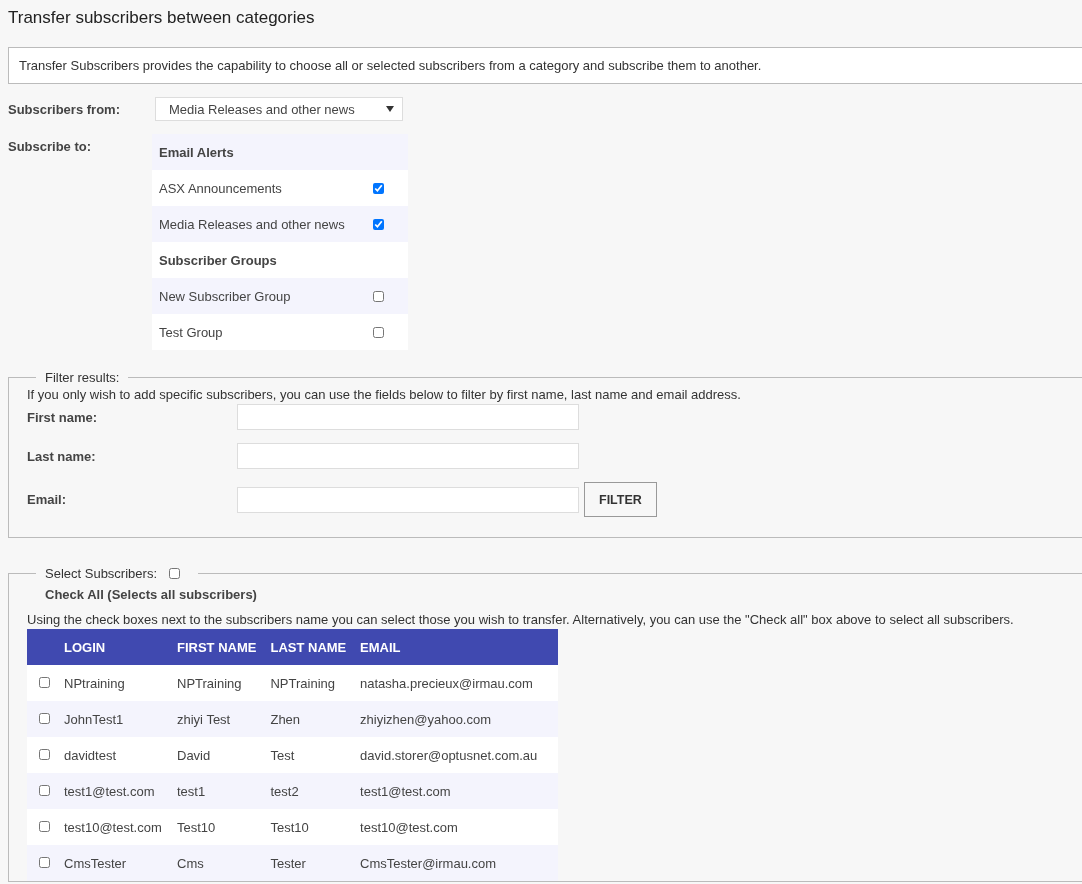 This screenshot has width=1082, height=884. Describe the element at coordinates (120, 863) in the screenshot. I see `table-cell: CmsTester` at that location.